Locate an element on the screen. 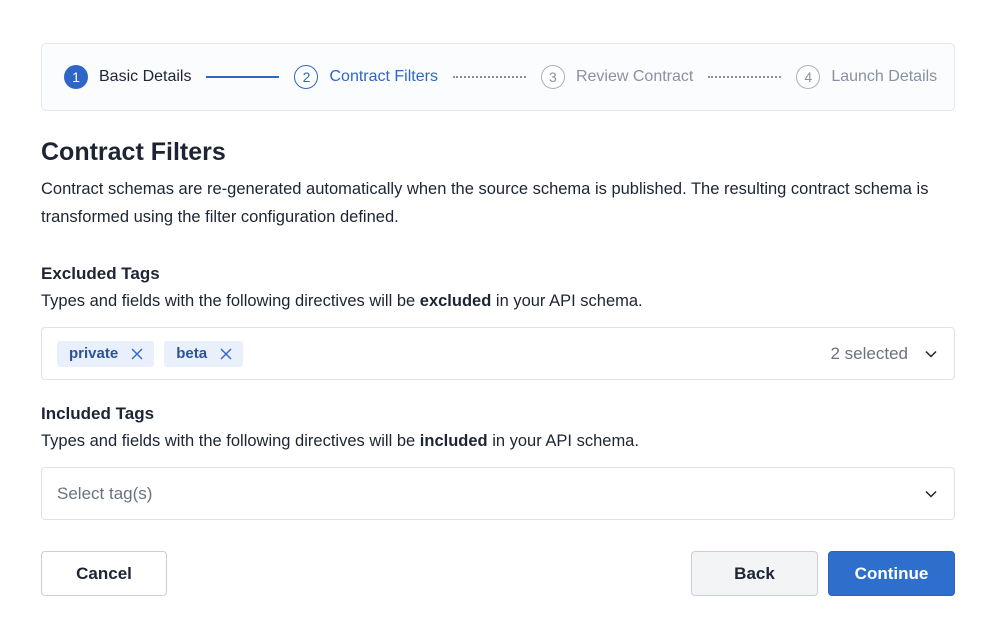 The width and height of the screenshot is (1000, 642). included-tags-label: Included Tags is located at coordinates (98, 413).